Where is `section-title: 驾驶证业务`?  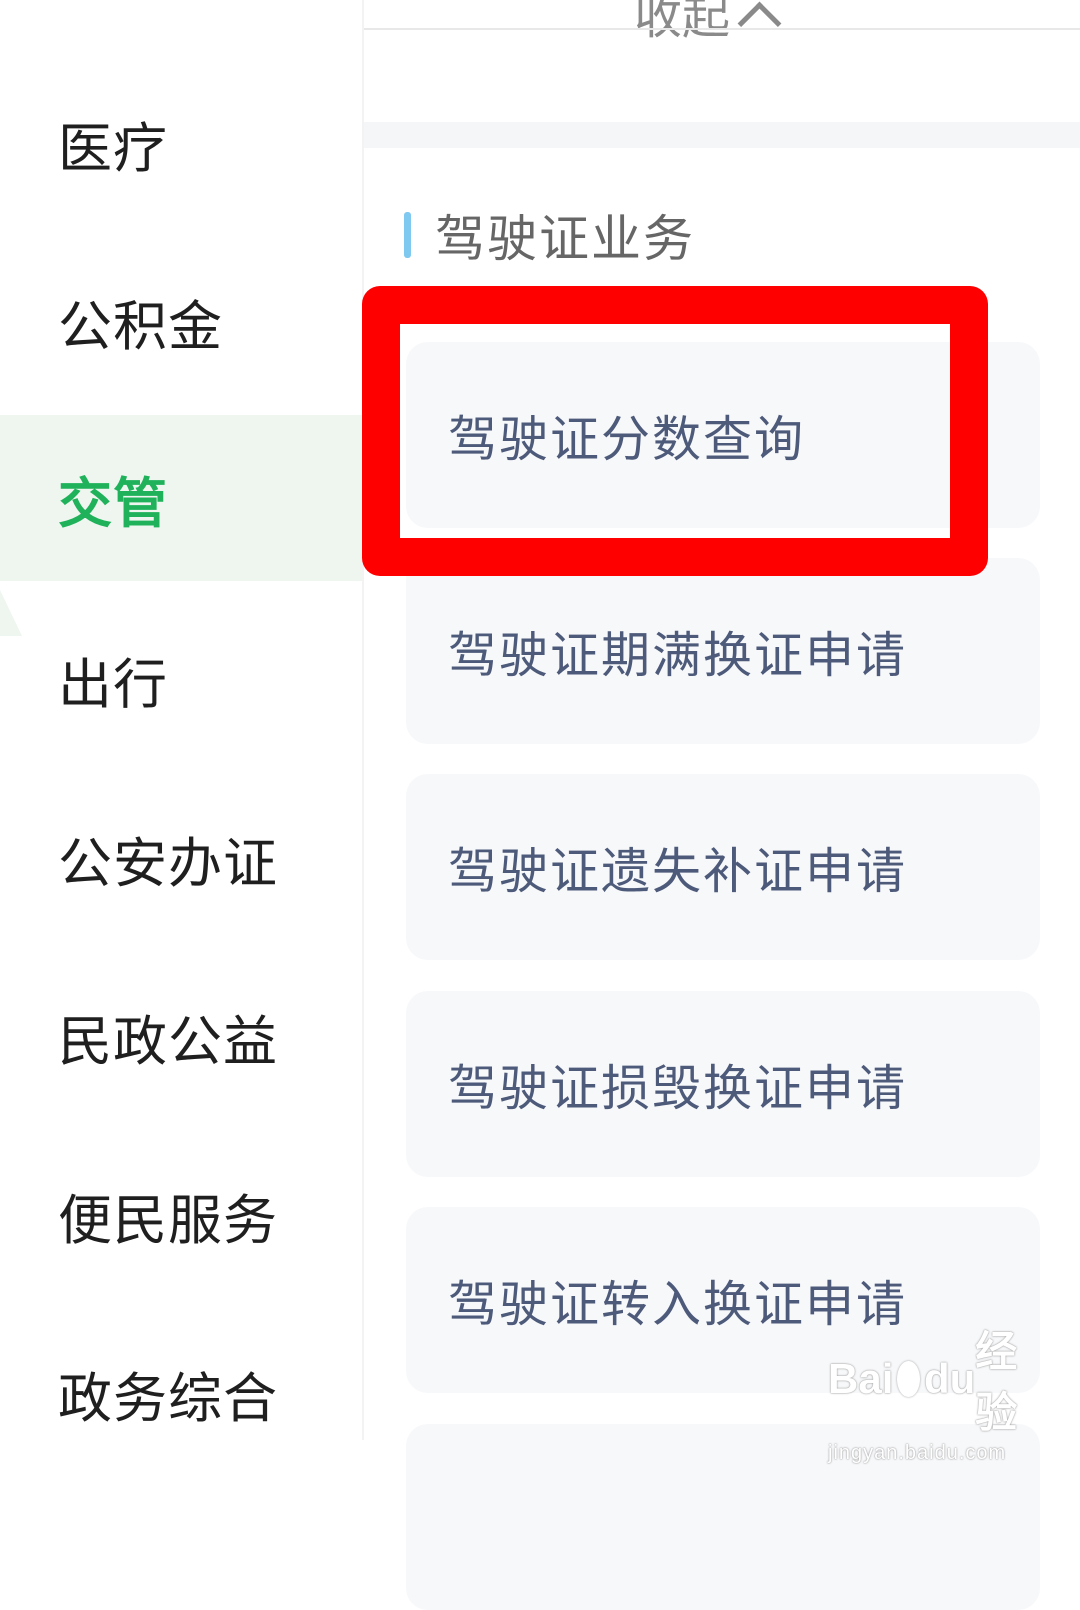
section-title: 驾驶证业务 is located at coordinates (565, 239).